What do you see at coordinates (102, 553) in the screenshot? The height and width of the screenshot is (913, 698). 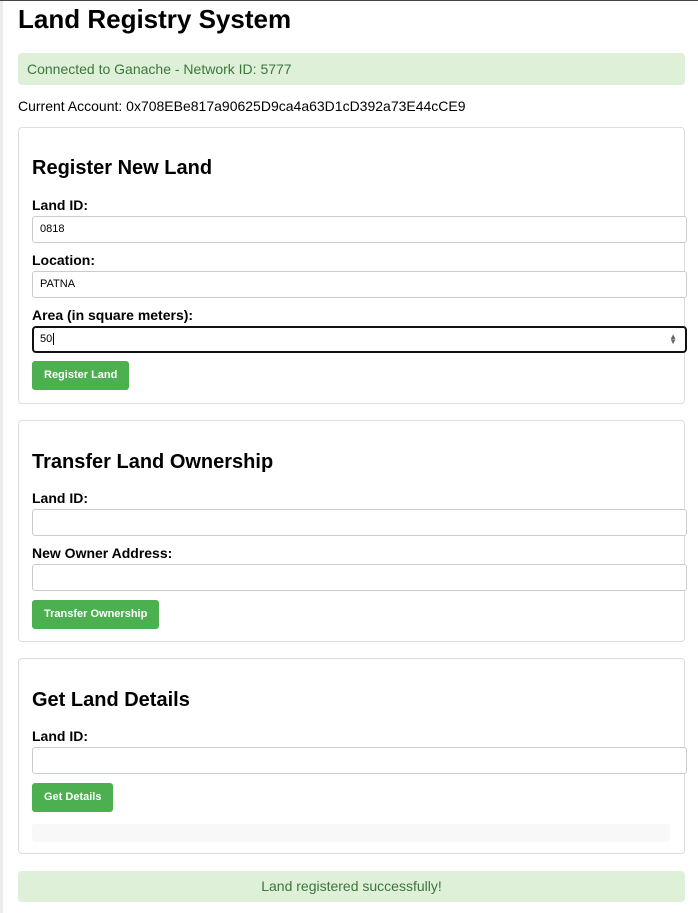 I see `new-owner-label: New Owner Address:` at bounding box center [102, 553].